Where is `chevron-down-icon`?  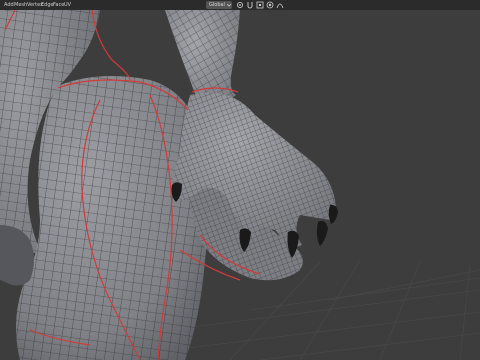
chevron-down-icon is located at coordinates (229, 5).